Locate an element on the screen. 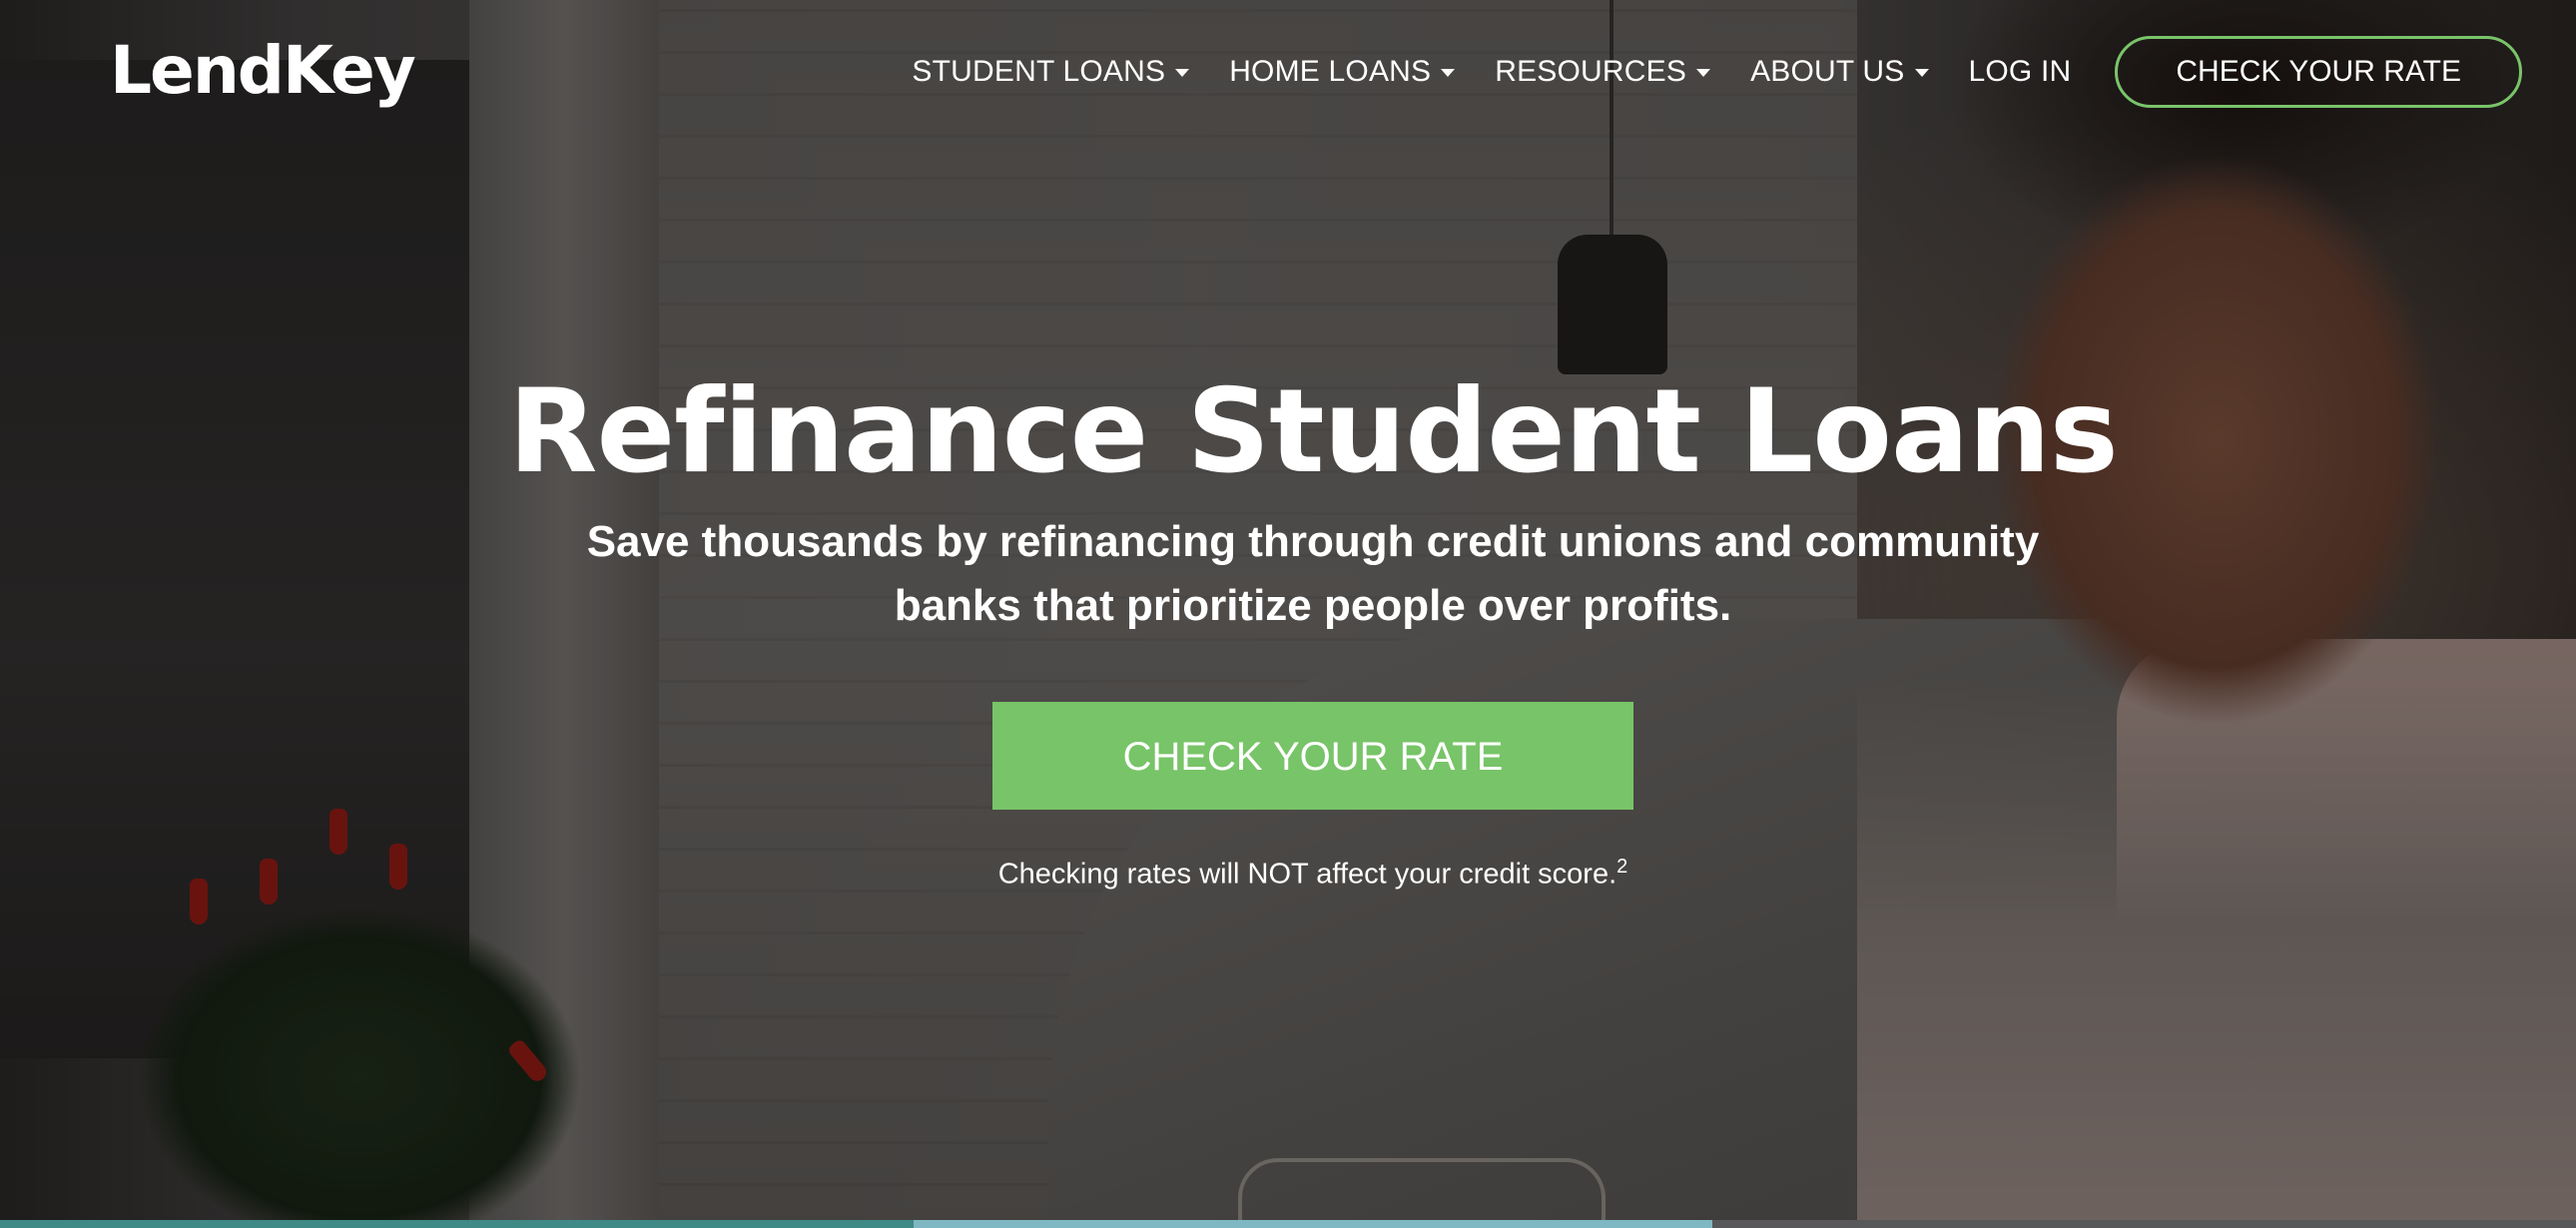  nav-item-label: ABOUT US is located at coordinates (1827, 71).